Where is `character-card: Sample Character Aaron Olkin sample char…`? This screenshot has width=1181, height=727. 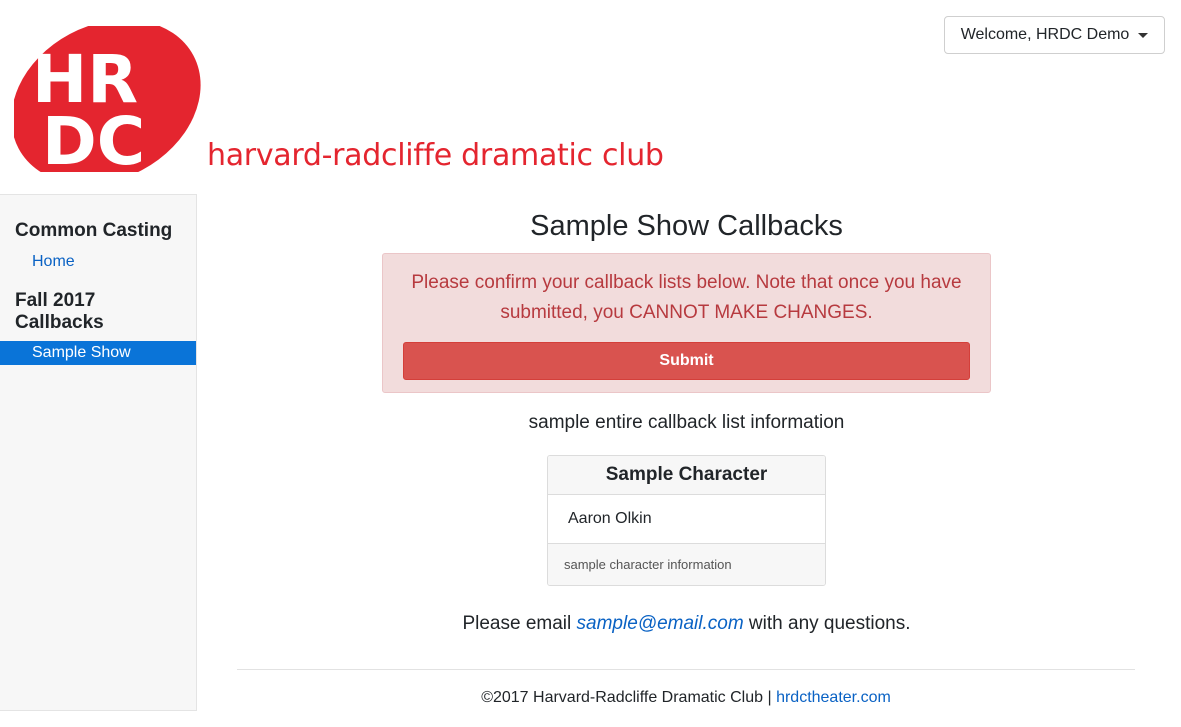
character-card: Sample Character Aaron Olkin sample char… is located at coordinates (686, 520).